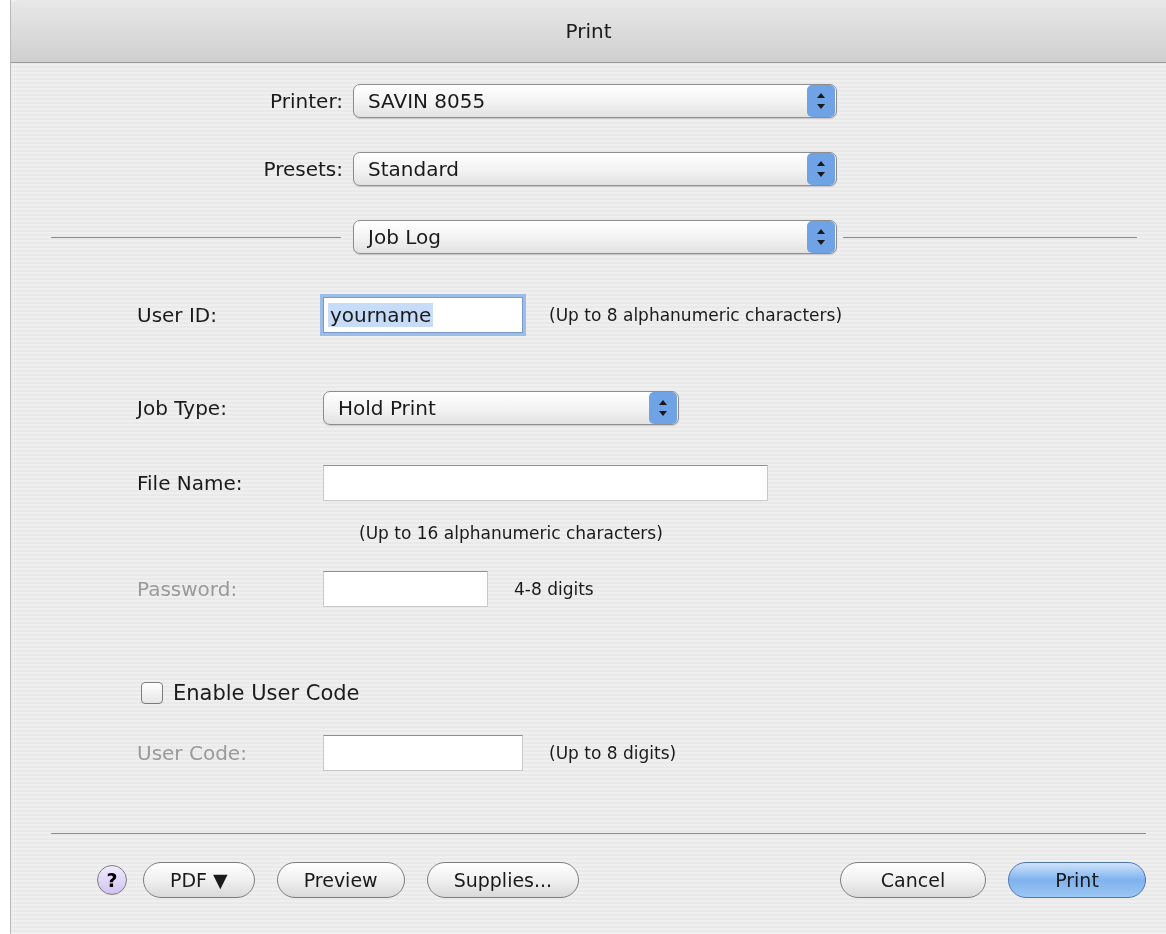 The width and height of the screenshot is (1166, 934). I want to click on push-button: Preview, so click(340, 880).